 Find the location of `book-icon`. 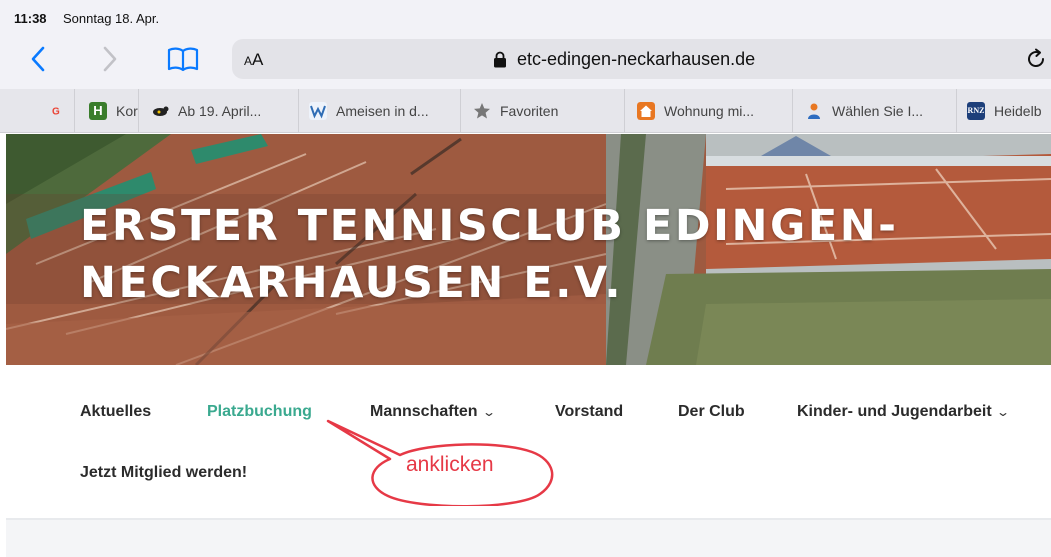

book-icon is located at coordinates (183, 59).